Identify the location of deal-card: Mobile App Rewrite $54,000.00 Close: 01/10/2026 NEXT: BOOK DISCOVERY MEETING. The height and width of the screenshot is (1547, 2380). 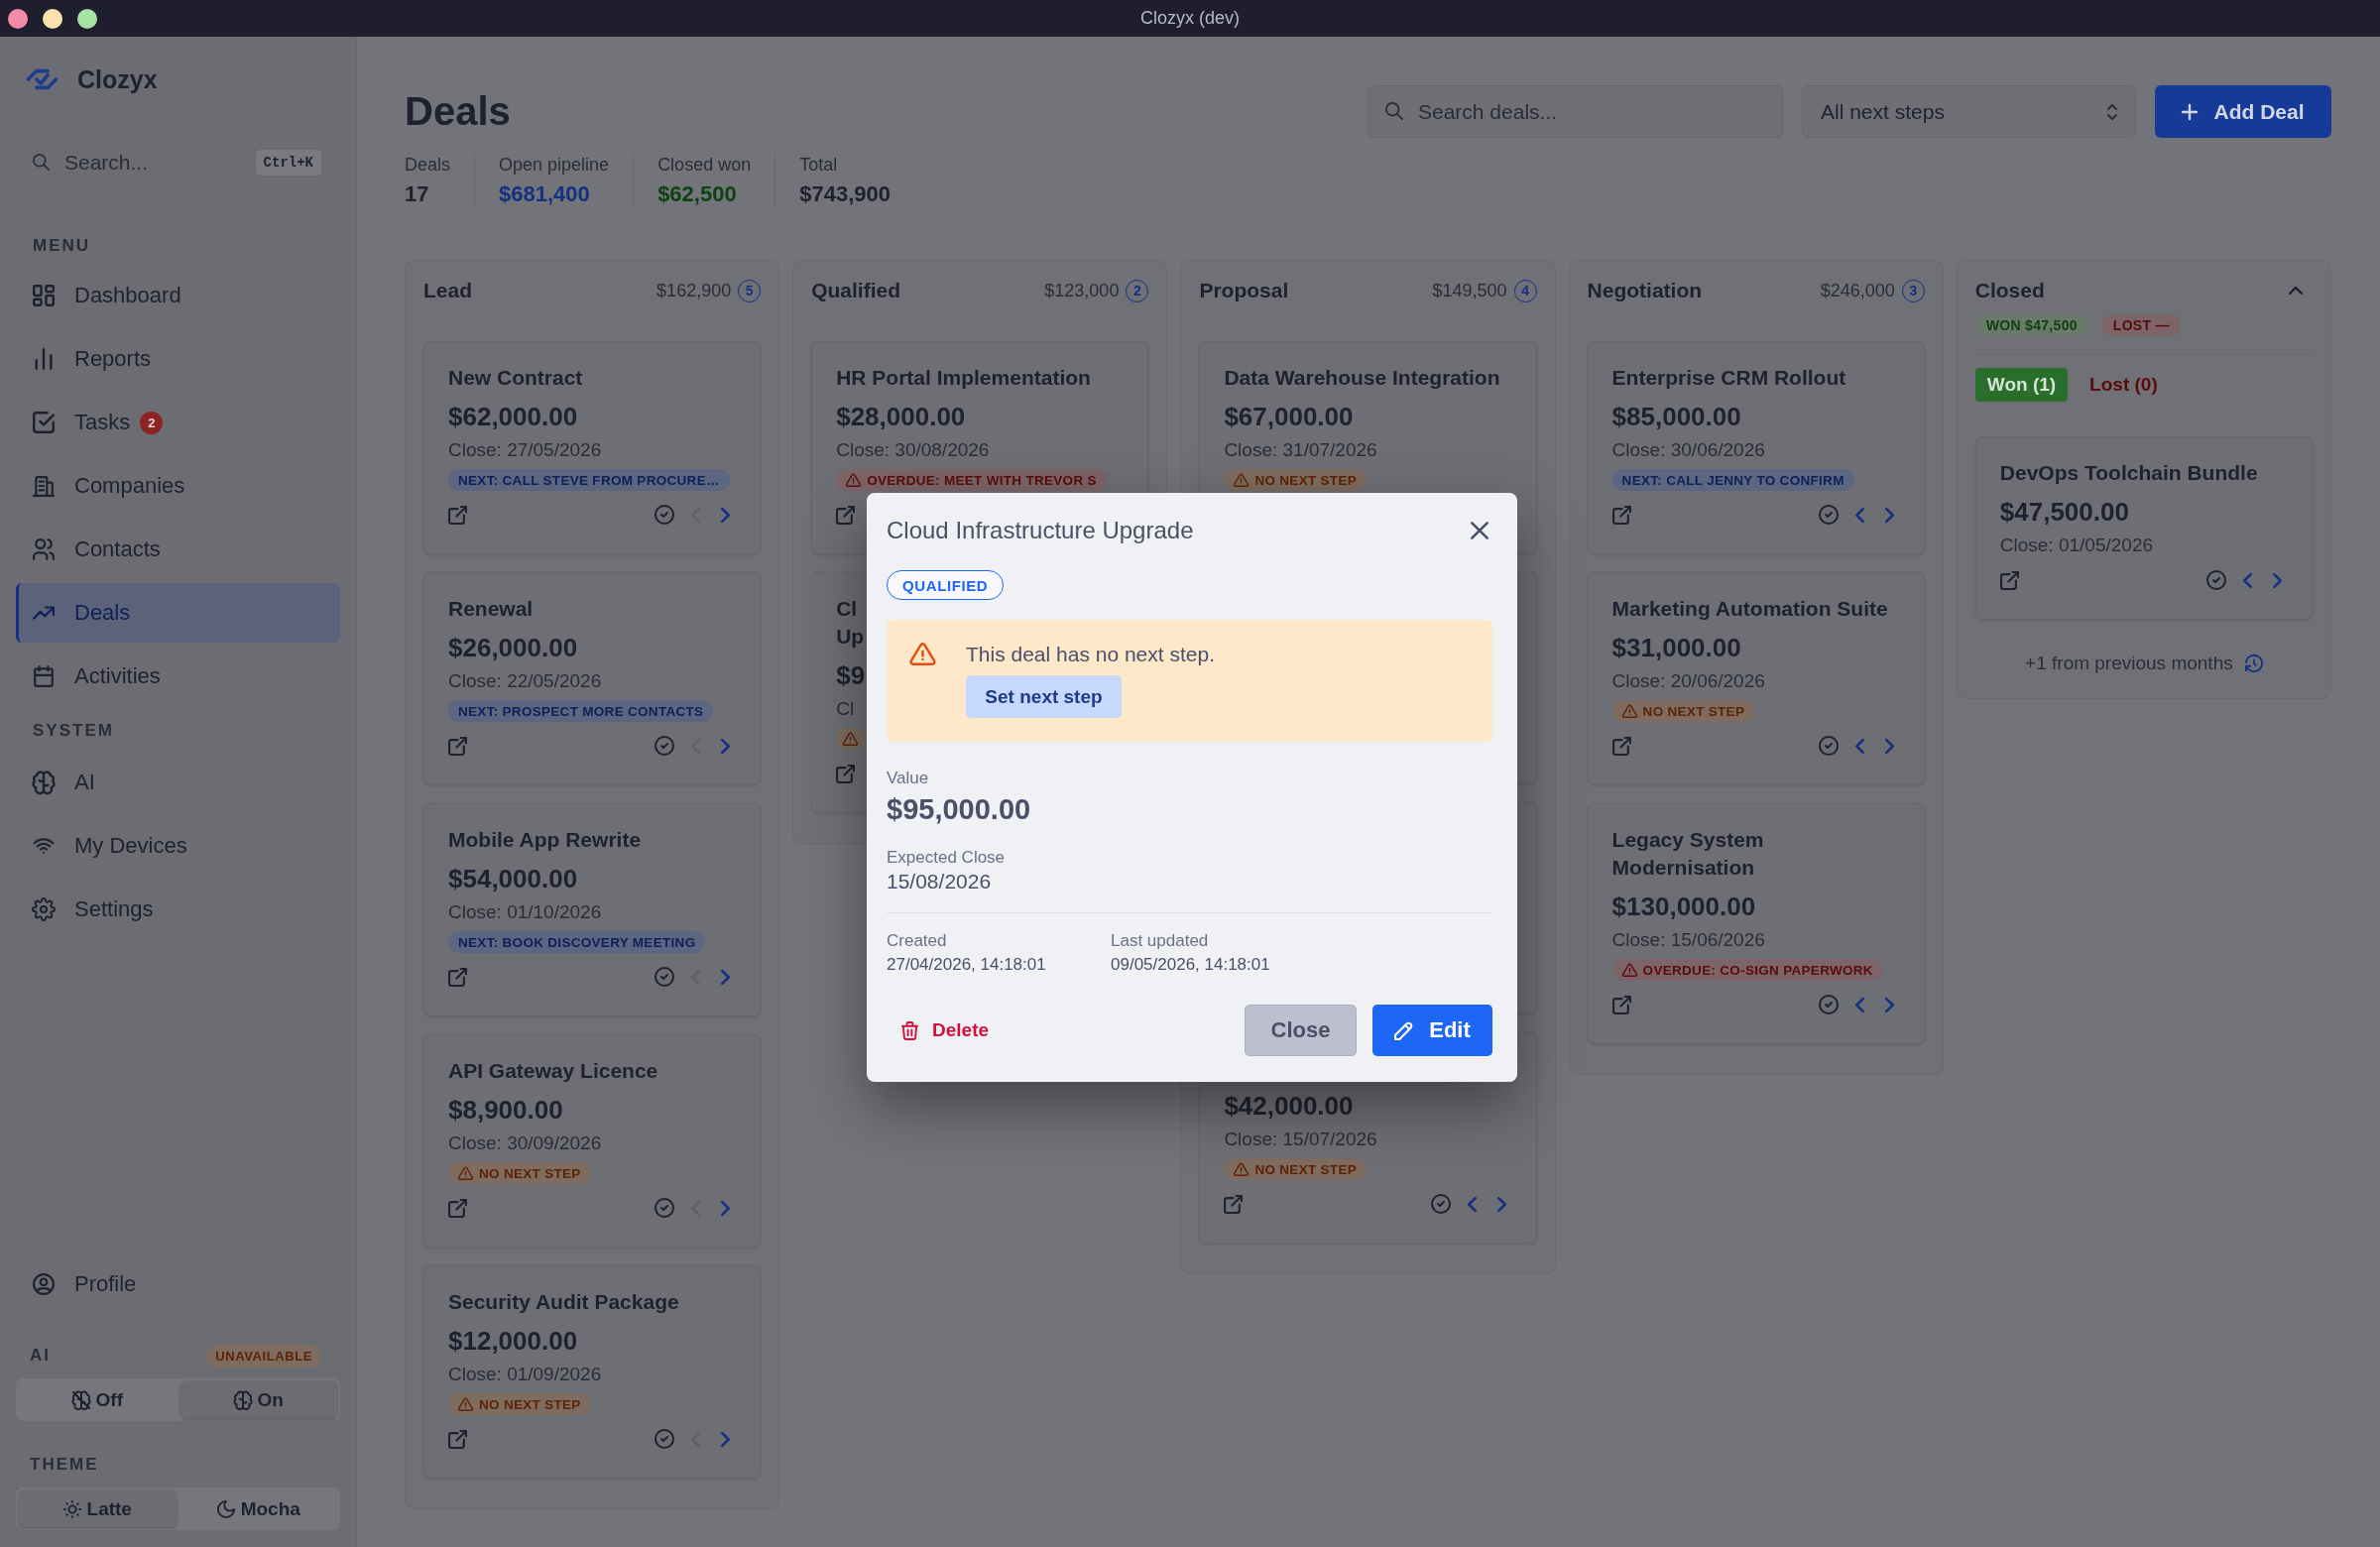
(592, 909).